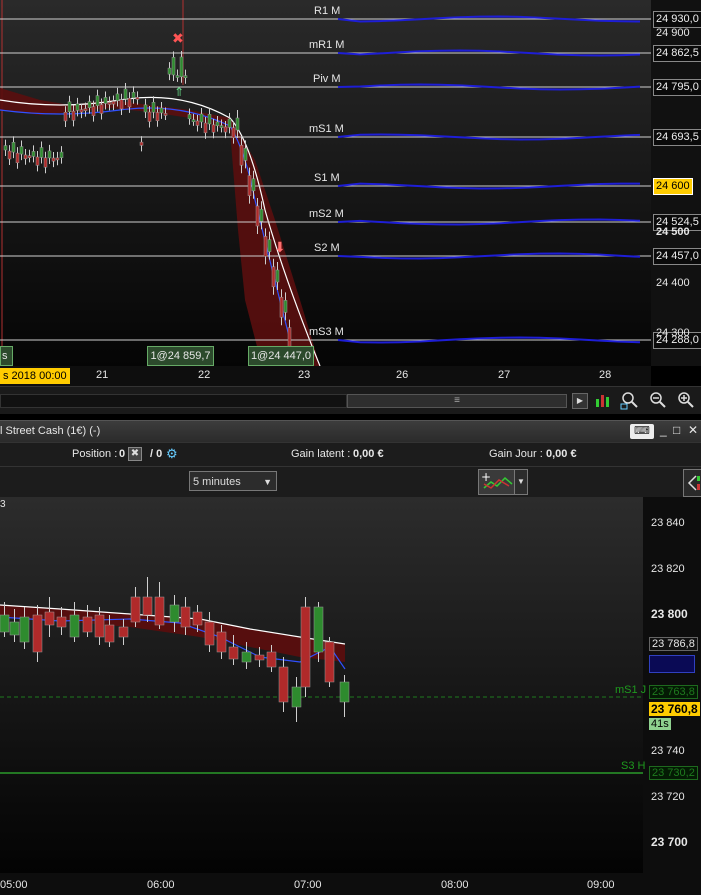  Describe the element at coordinates (161, 885) in the screenshot. I see `x-tick: 06:00` at that location.